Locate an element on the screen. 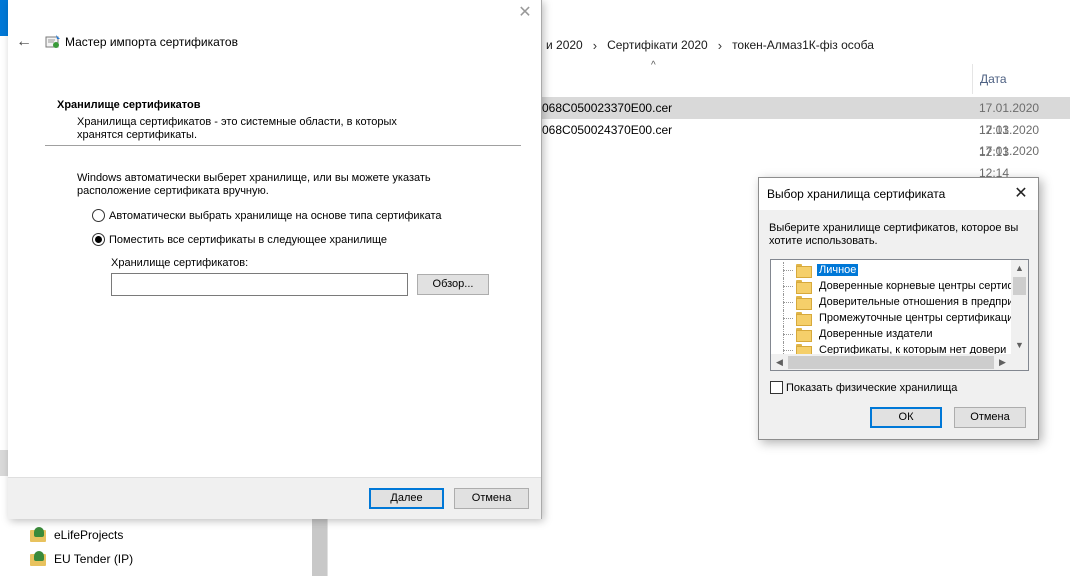 This screenshot has height=576, width=1070. tree-item-trusted-root: Доверенные корневые центры сертиф is located at coordinates (895, 286).